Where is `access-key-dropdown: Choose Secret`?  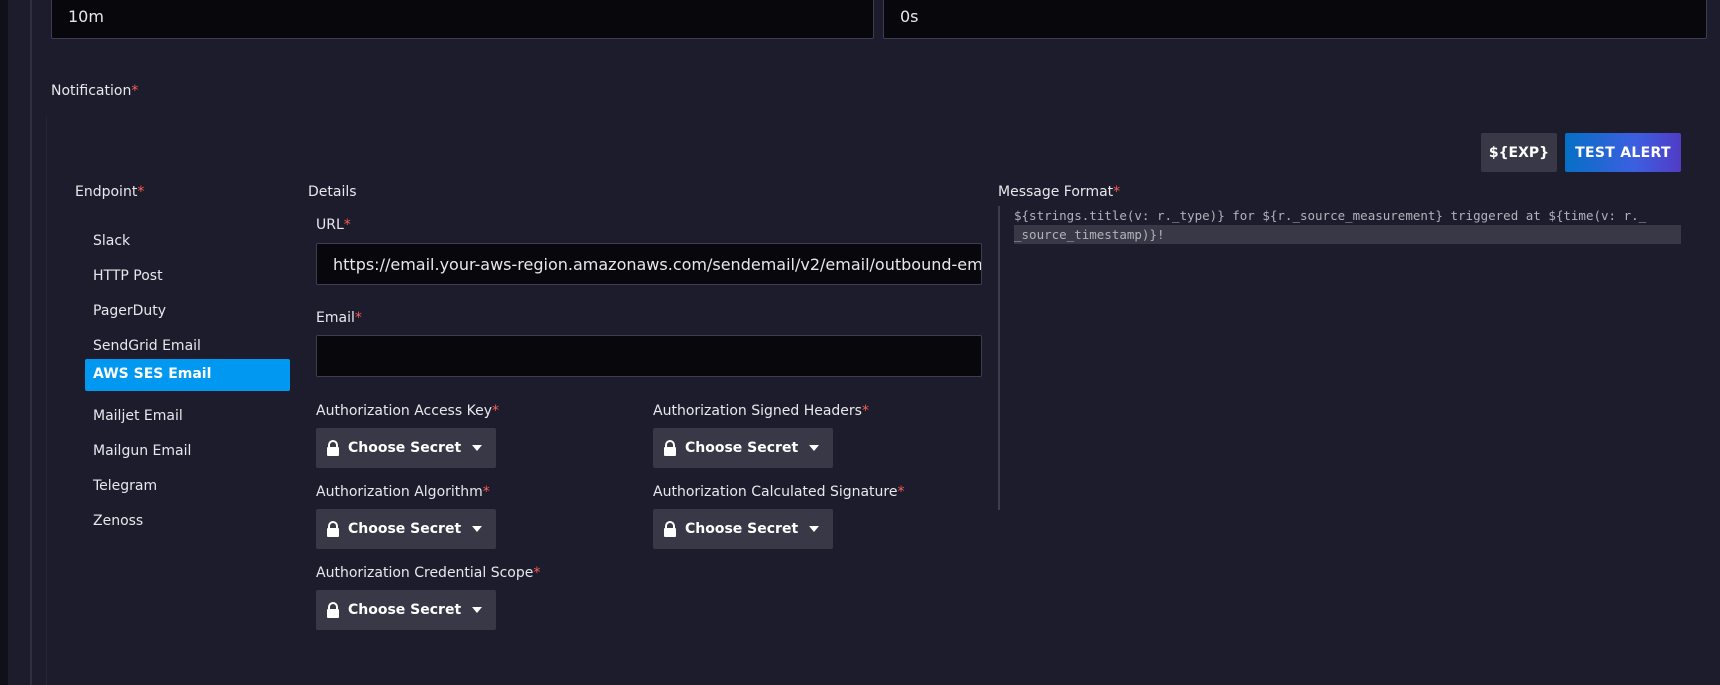 access-key-dropdown: Choose Secret is located at coordinates (406, 448).